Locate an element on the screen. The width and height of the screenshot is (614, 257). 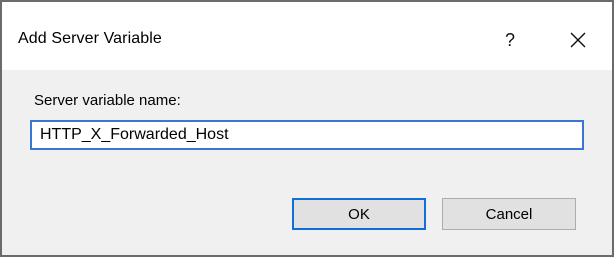
server-variable-name-label: Server variable name: is located at coordinates (107, 100).